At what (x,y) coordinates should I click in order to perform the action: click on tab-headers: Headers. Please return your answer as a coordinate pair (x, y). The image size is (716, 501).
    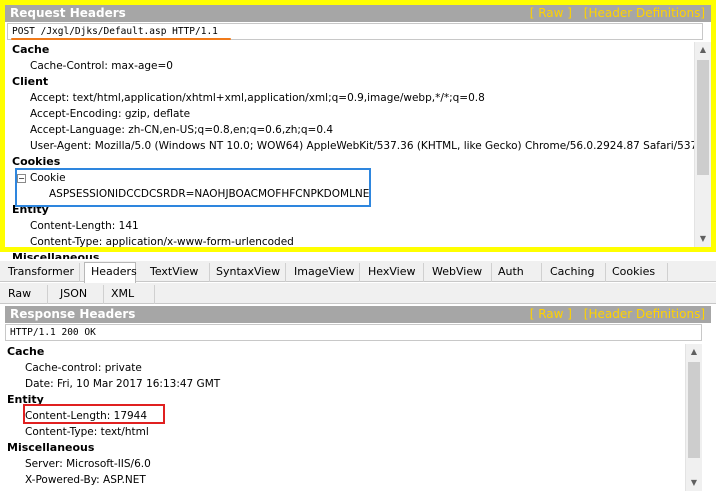
    Looking at the image, I should click on (110, 272).